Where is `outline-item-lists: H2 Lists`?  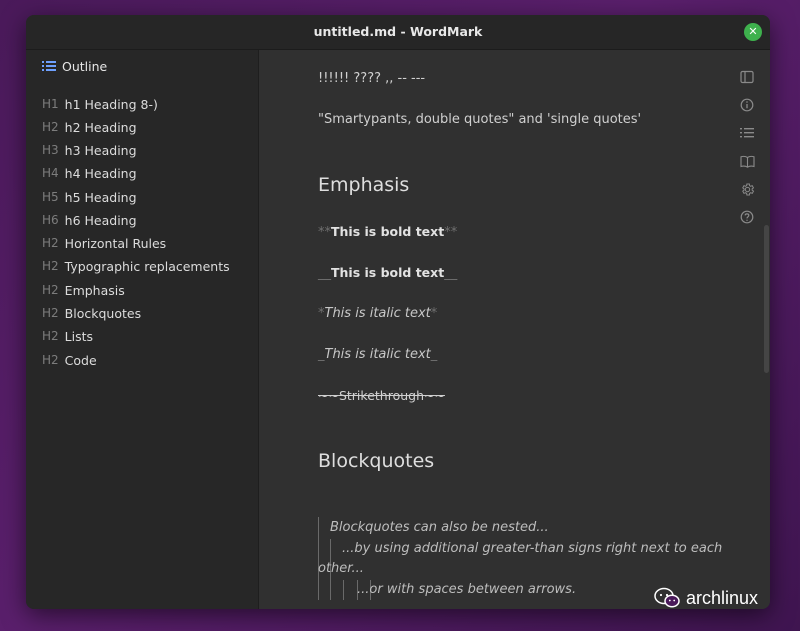
outline-item-lists: H2 Lists is located at coordinates (67, 336).